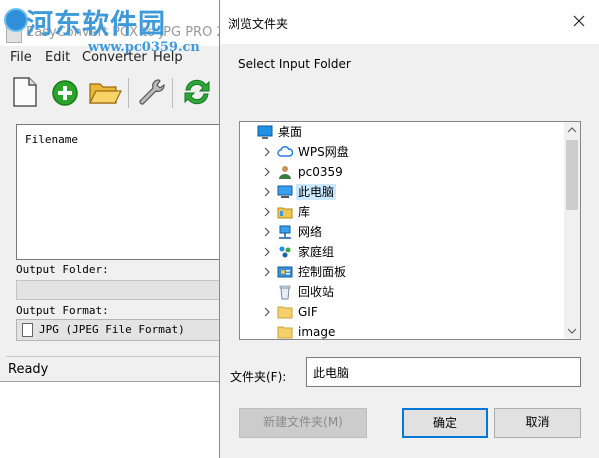  What do you see at coordinates (445, 423) in the screenshot?
I see `ok-button: 确定` at bounding box center [445, 423].